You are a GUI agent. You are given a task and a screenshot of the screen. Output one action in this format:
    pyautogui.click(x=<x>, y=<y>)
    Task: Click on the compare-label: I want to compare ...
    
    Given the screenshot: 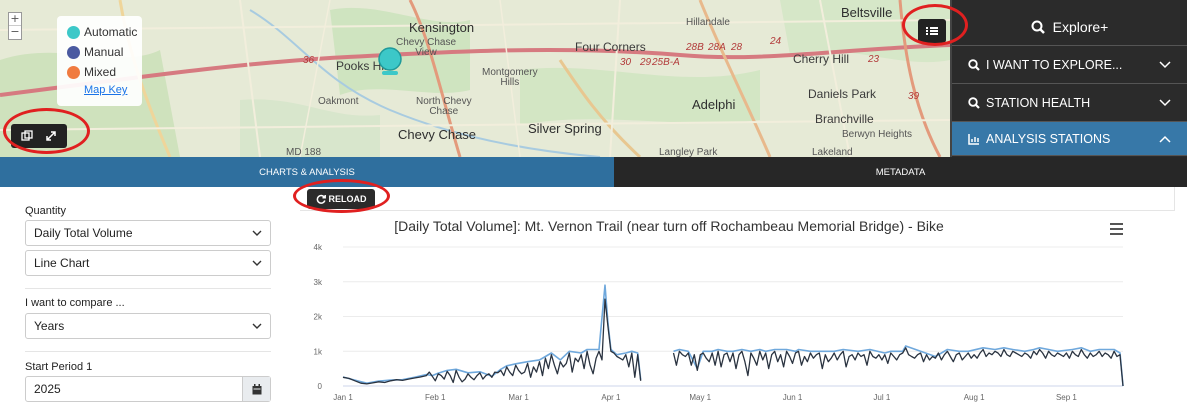 What is the action you would take?
    pyautogui.click(x=75, y=303)
    